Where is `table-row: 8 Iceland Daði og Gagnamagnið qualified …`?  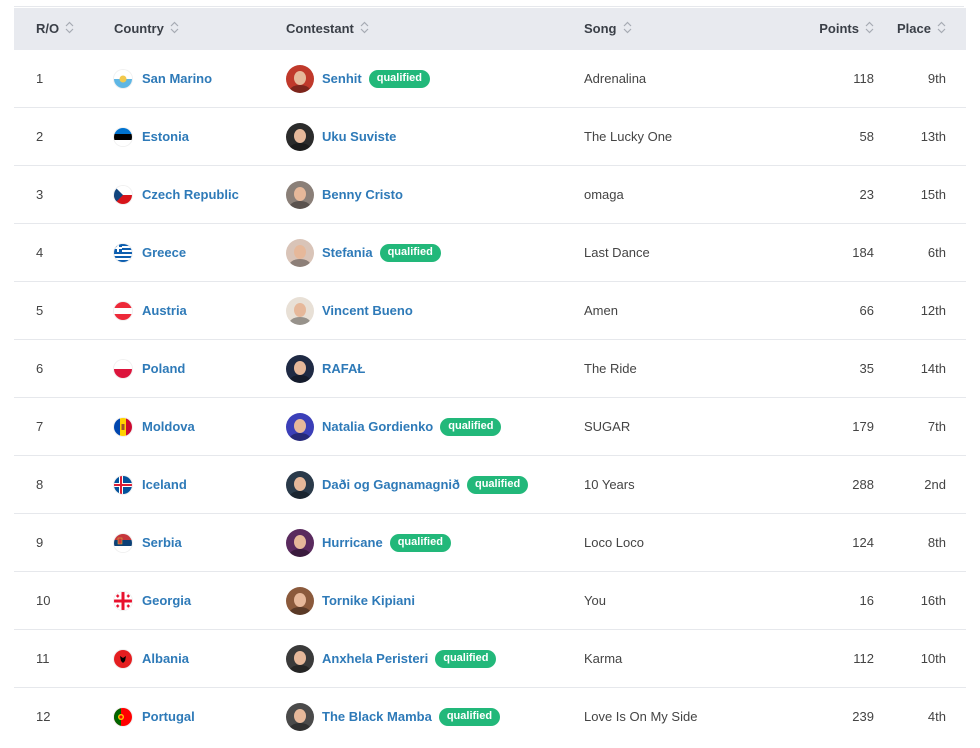
table-row: 8 Iceland Daði og Gagnamagnið qualified … is located at coordinates (490, 484).